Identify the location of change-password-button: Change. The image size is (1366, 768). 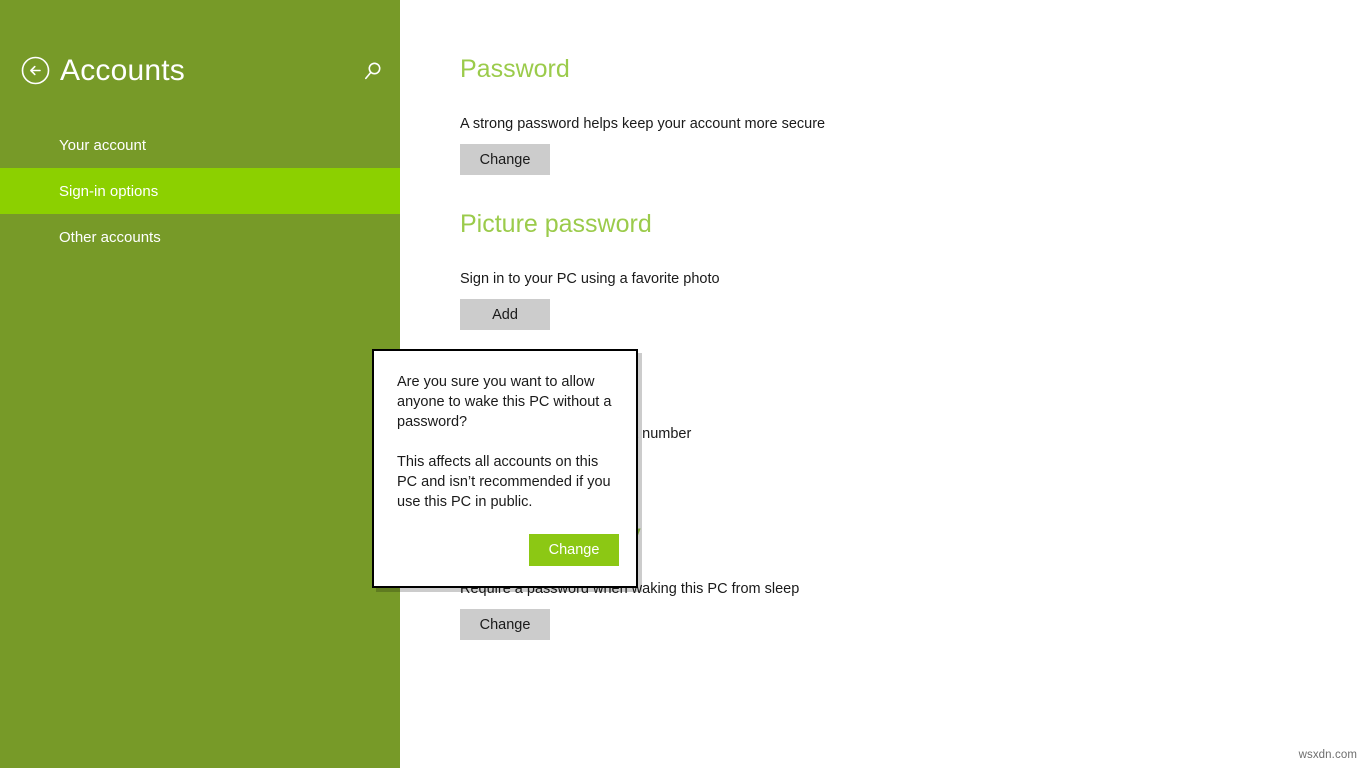
(505, 159).